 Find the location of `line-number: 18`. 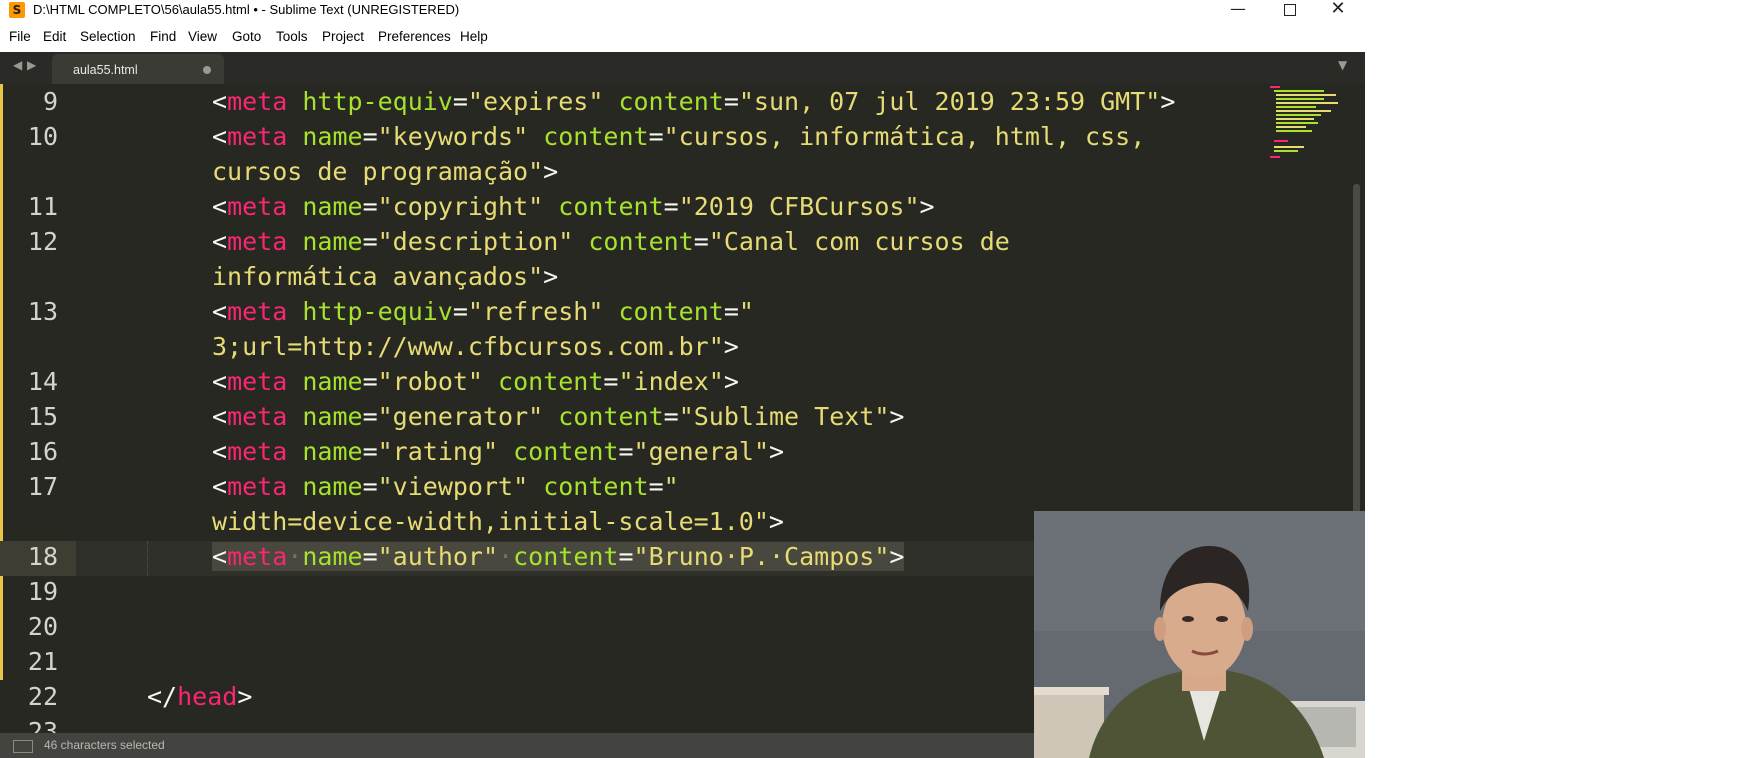

line-number: 18 is located at coordinates (42, 556).